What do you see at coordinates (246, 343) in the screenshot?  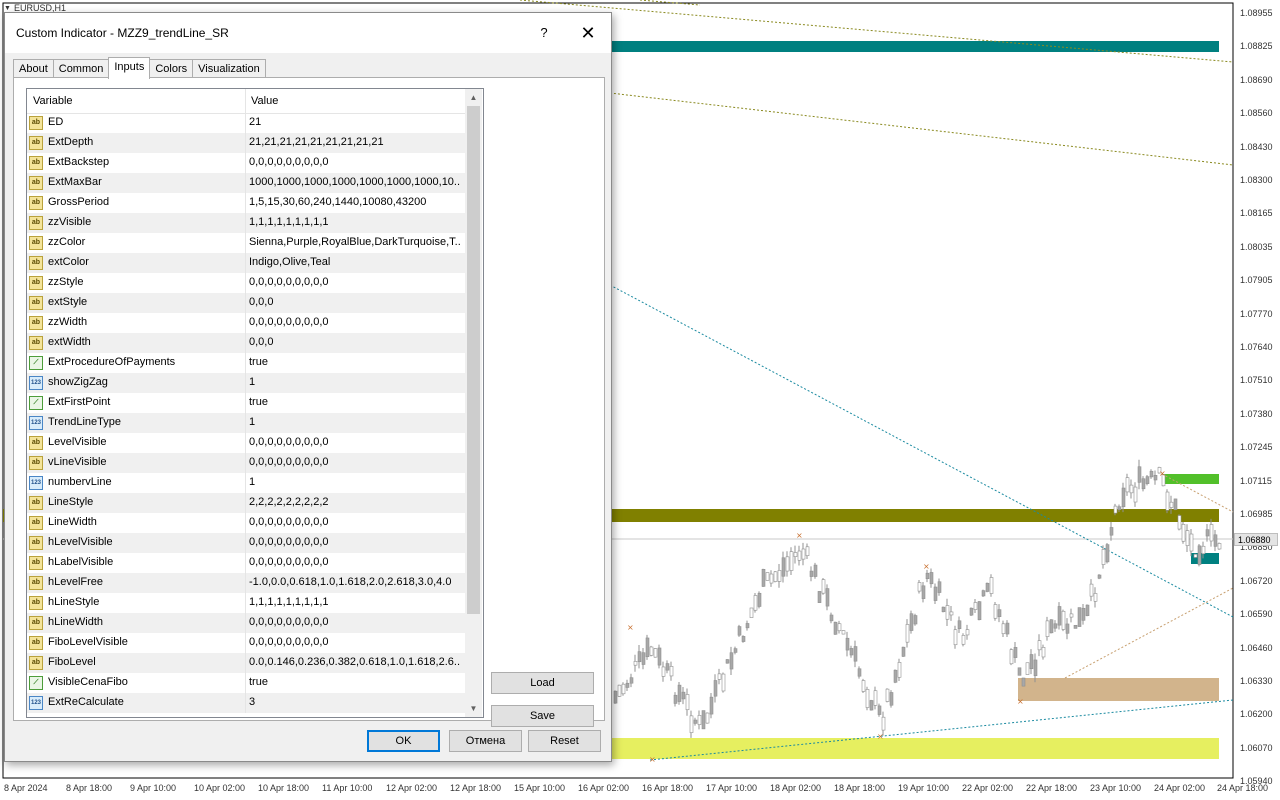 I see `param-row-extWidth: ab extWidth 0,0,0` at bounding box center [246, 343].